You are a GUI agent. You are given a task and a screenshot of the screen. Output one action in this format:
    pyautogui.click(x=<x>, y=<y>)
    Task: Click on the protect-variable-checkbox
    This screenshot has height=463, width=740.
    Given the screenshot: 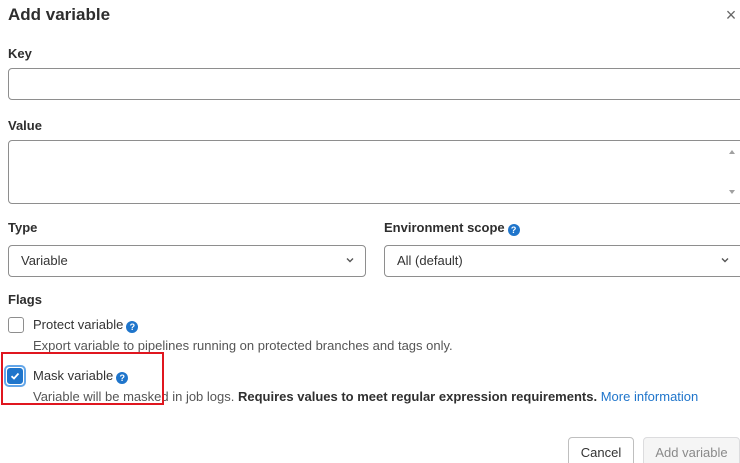 What is the action you would take?
    pyautogui.click(x=16, y=325)
    